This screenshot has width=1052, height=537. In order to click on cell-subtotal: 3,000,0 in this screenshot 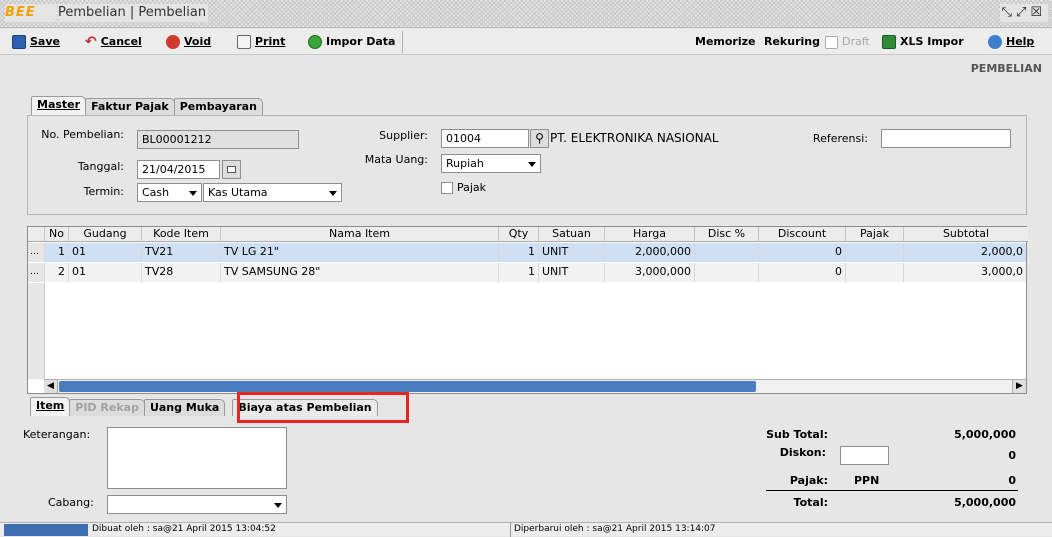, I will do `click(965, 272)`.